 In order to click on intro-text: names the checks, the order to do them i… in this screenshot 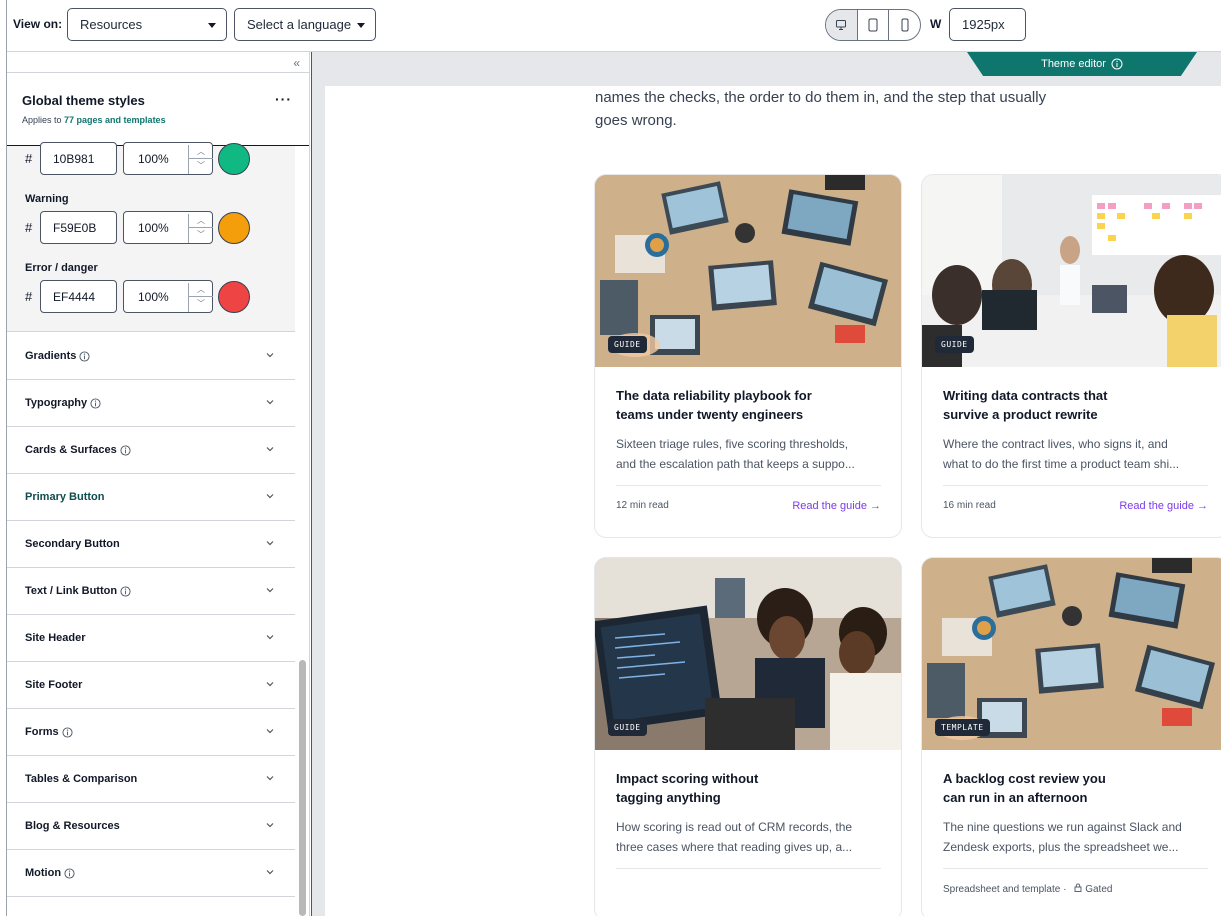, I will do `click(821, 109)`.